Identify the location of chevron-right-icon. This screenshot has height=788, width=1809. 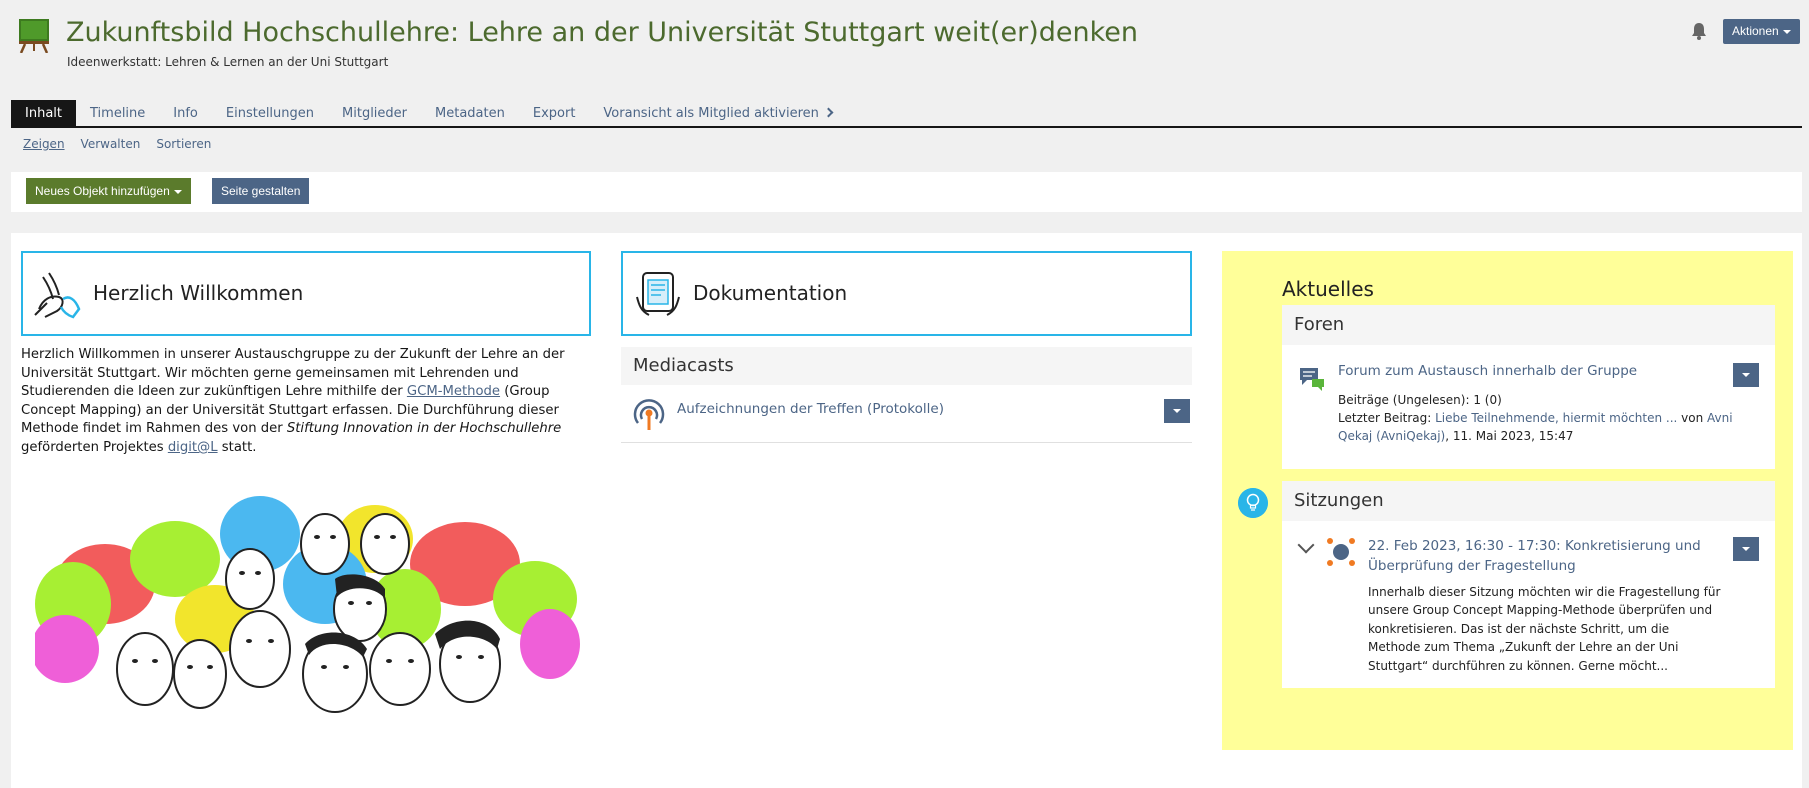
(828, 112).